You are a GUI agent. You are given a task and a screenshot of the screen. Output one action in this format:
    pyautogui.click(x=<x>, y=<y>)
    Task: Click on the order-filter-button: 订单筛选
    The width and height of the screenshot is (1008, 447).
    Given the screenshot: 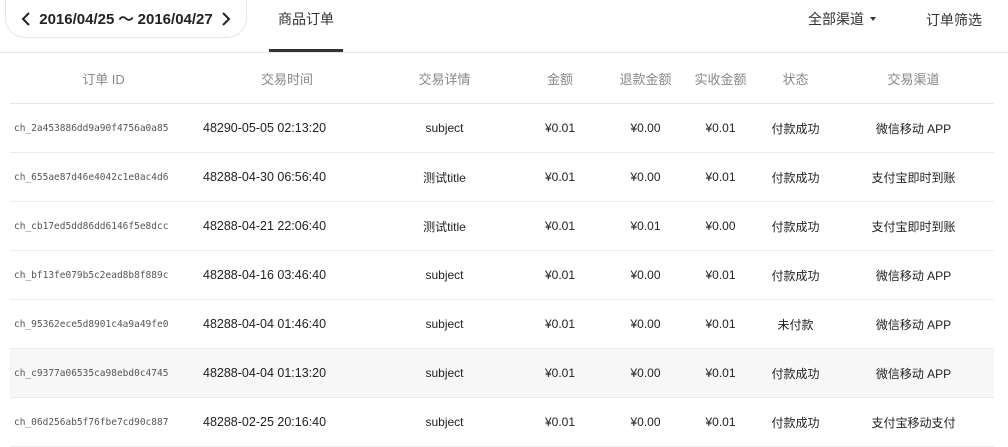 What is the action you would take?
    pyautogui.click(x=954, y=19)
    